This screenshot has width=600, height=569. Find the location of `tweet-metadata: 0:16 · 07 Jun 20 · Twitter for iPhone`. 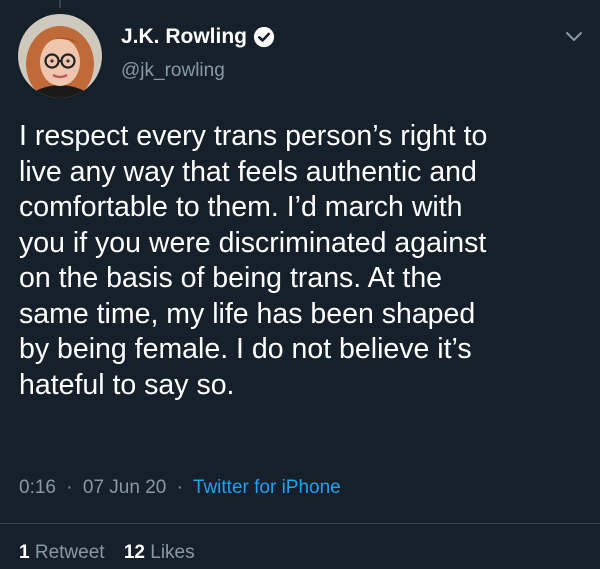

tweet-metadata: 0:16 · 07 Jun 20 · Twitter for iPhone is located at coordinates (180, 488).